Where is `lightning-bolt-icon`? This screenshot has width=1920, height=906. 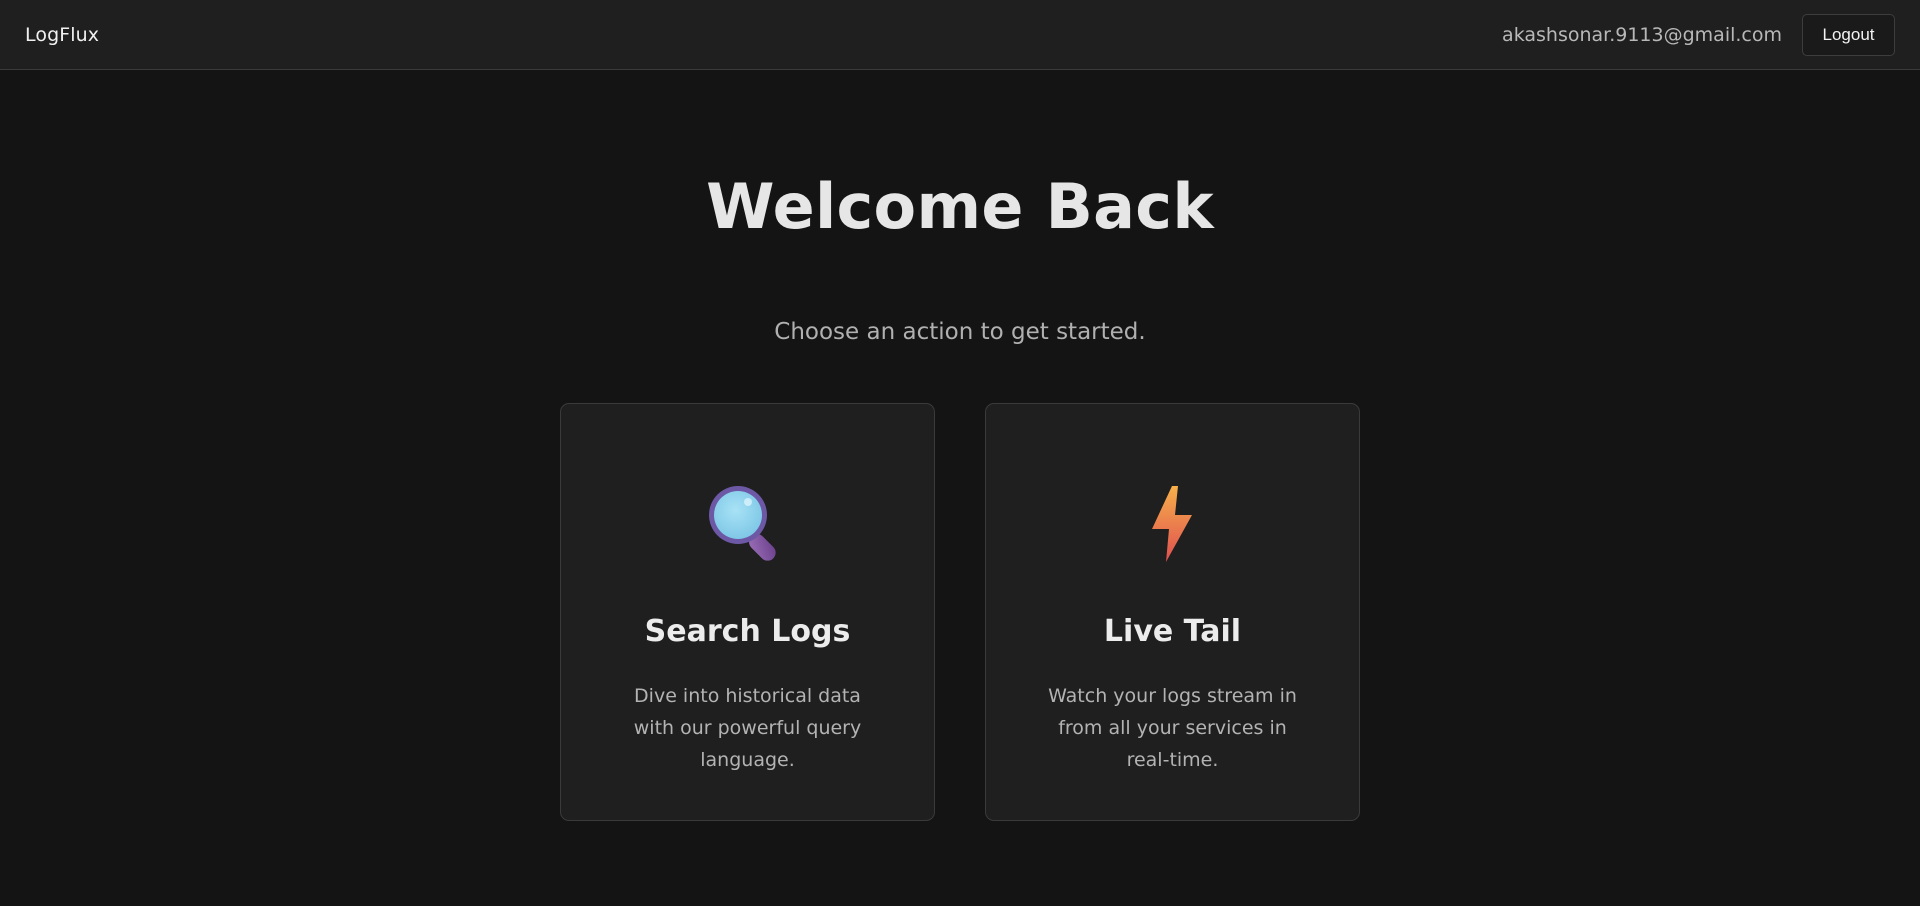
lightning-bolt-icon is located at coordinates (1172, 524).